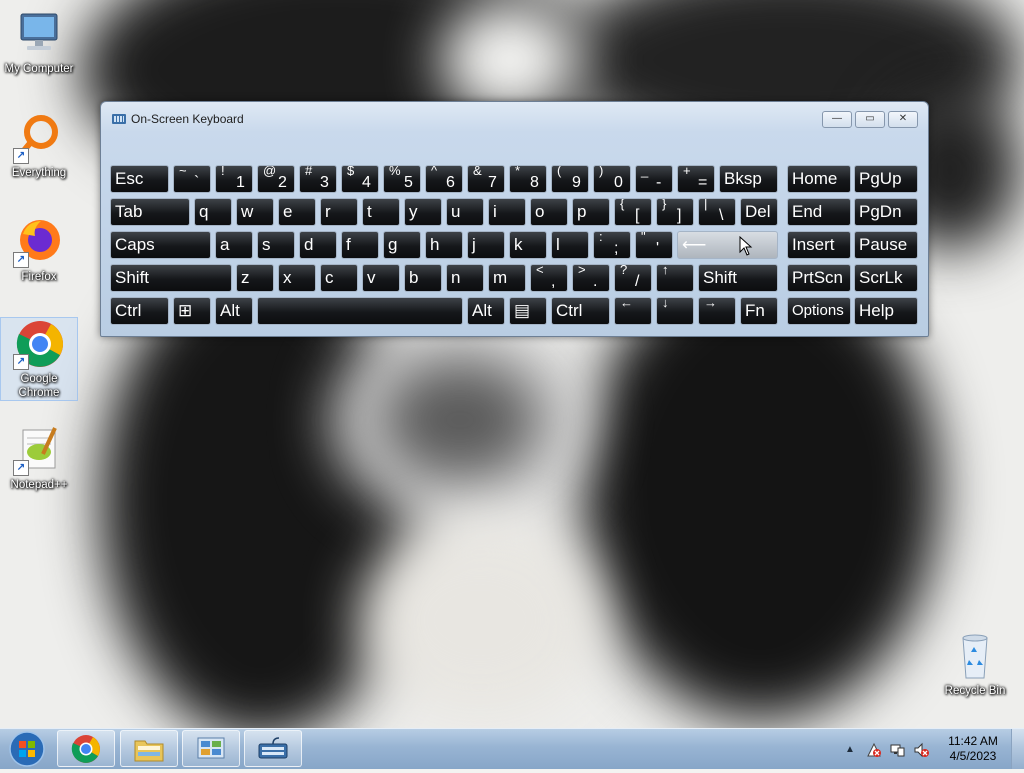 This screenshot has width=1024, height=773. What do you see at coordinates (748, 179) in the screenshot?
I see `key-bksp: Bksp` at bounding box center [748, 179].